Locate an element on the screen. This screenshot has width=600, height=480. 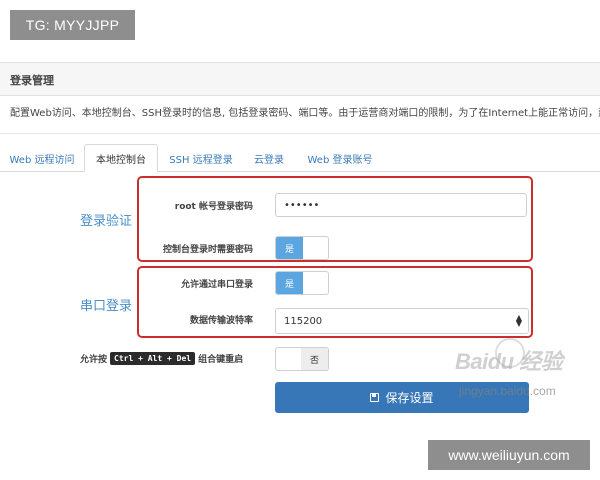
ctrl-alt-del-prefix: 允许按 is located at coordinates (94, 360).